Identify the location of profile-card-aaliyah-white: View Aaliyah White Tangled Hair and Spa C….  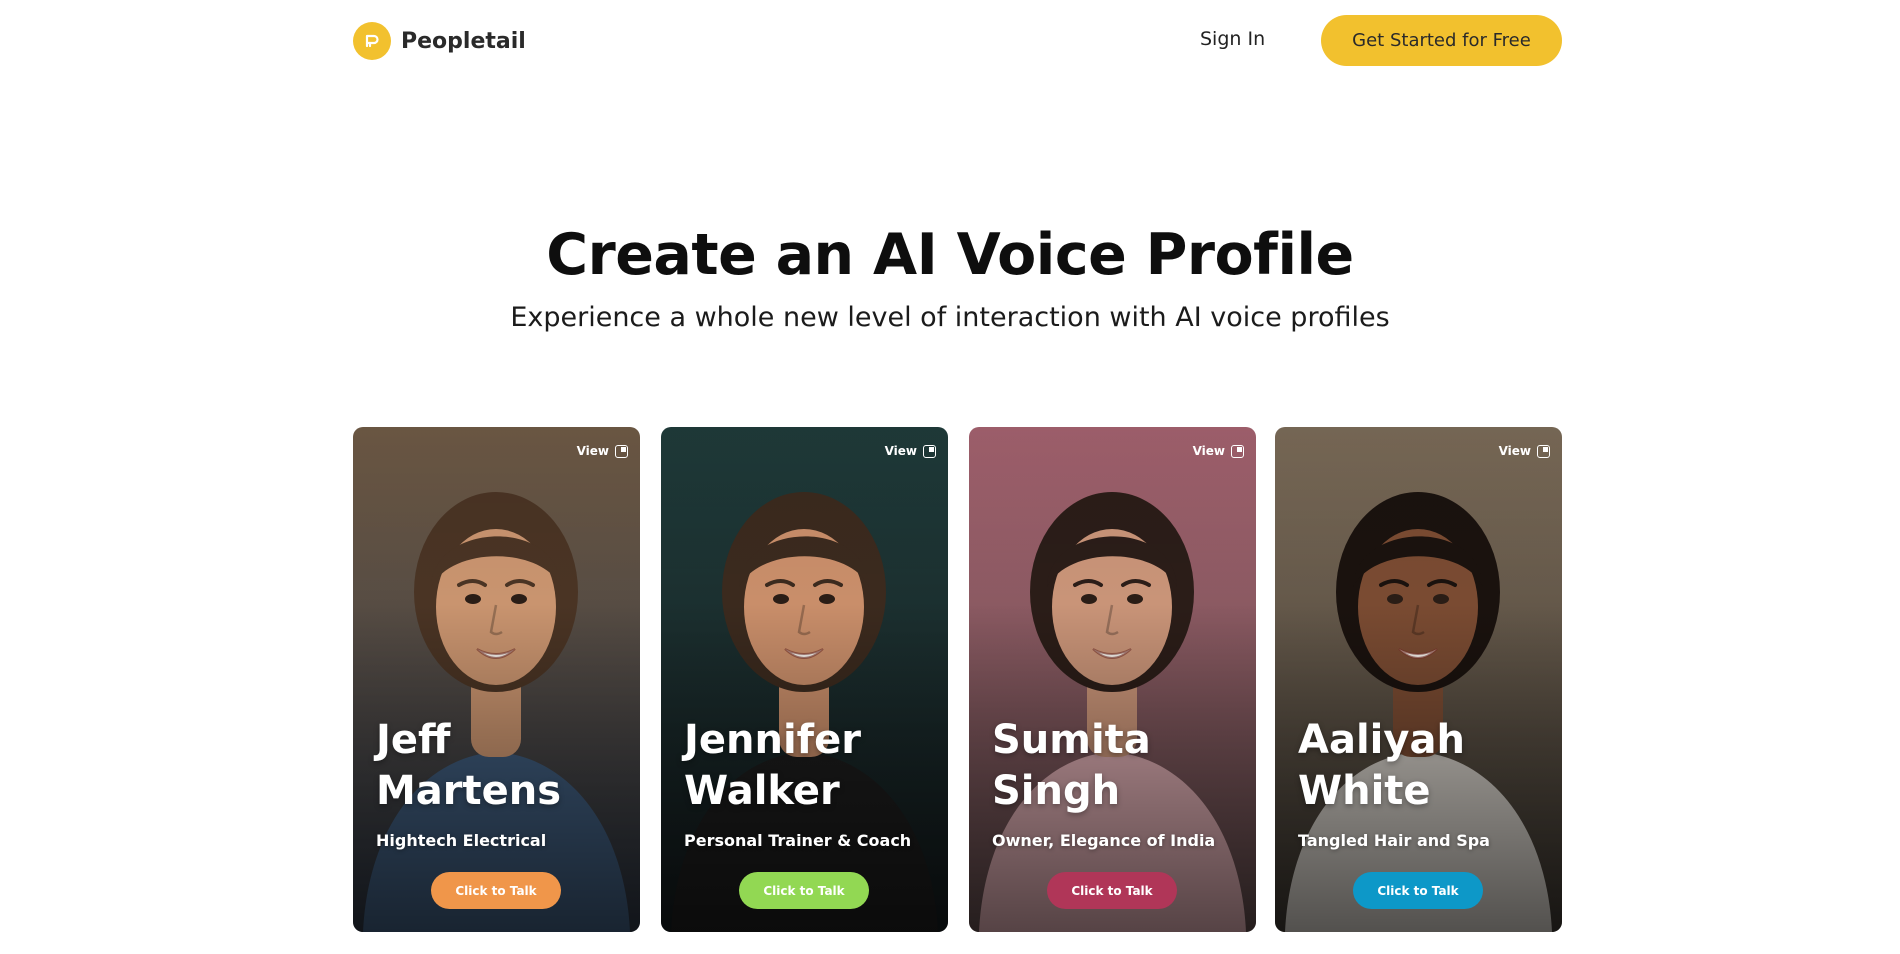
(1418, 679).